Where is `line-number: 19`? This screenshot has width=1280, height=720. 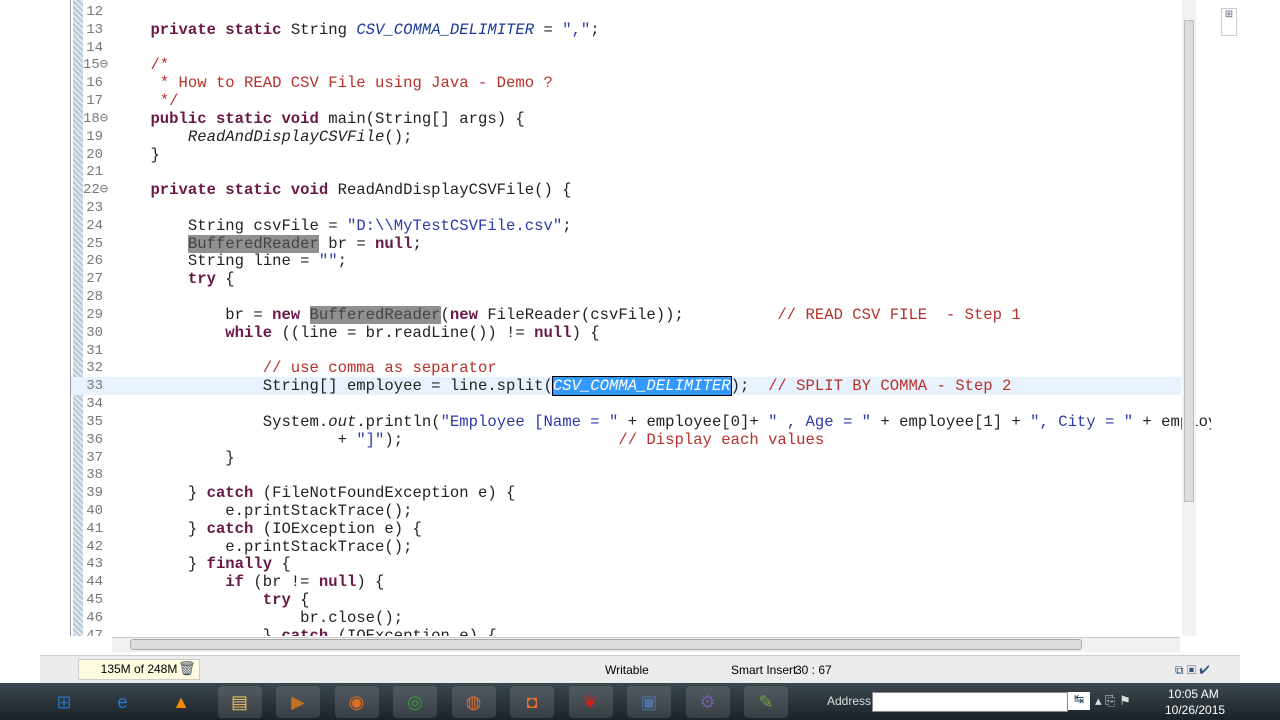
line-number: 19 is located at coordinates (94, 136).